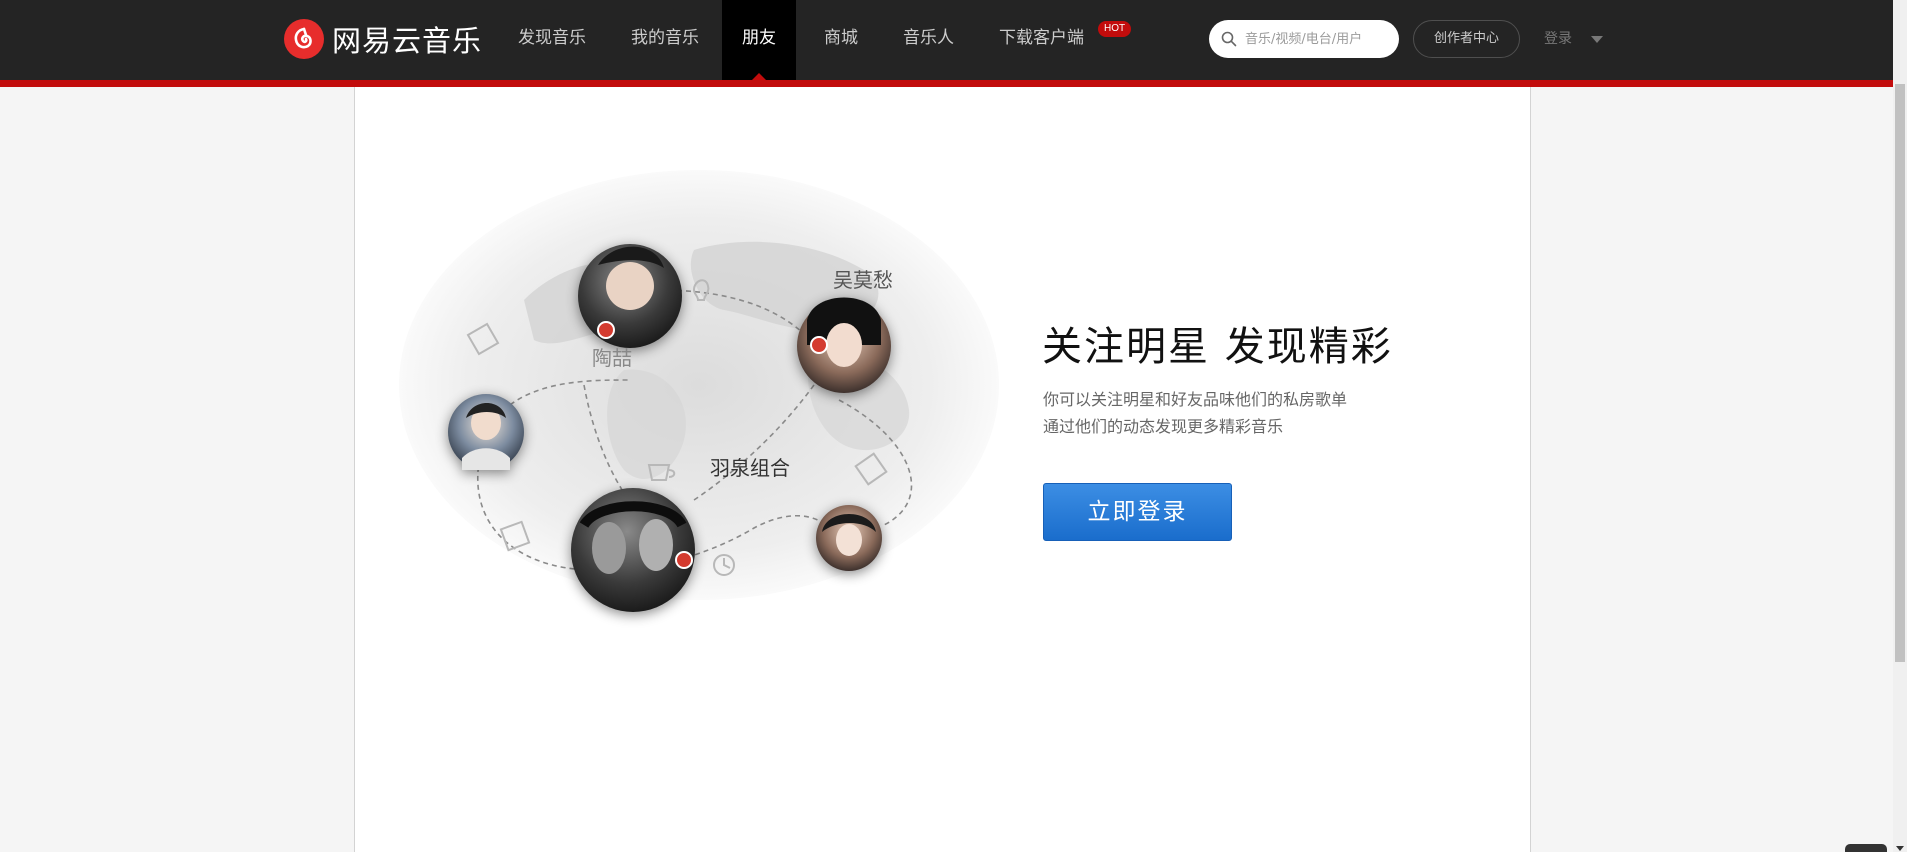 The width and height of the screenshot is (1907, 852). I want to click on hero-description: 你可以关注明星和好友品味他们的私房歌单 通过他们的动态发现更多精彩音乐, so click(1195, 413).